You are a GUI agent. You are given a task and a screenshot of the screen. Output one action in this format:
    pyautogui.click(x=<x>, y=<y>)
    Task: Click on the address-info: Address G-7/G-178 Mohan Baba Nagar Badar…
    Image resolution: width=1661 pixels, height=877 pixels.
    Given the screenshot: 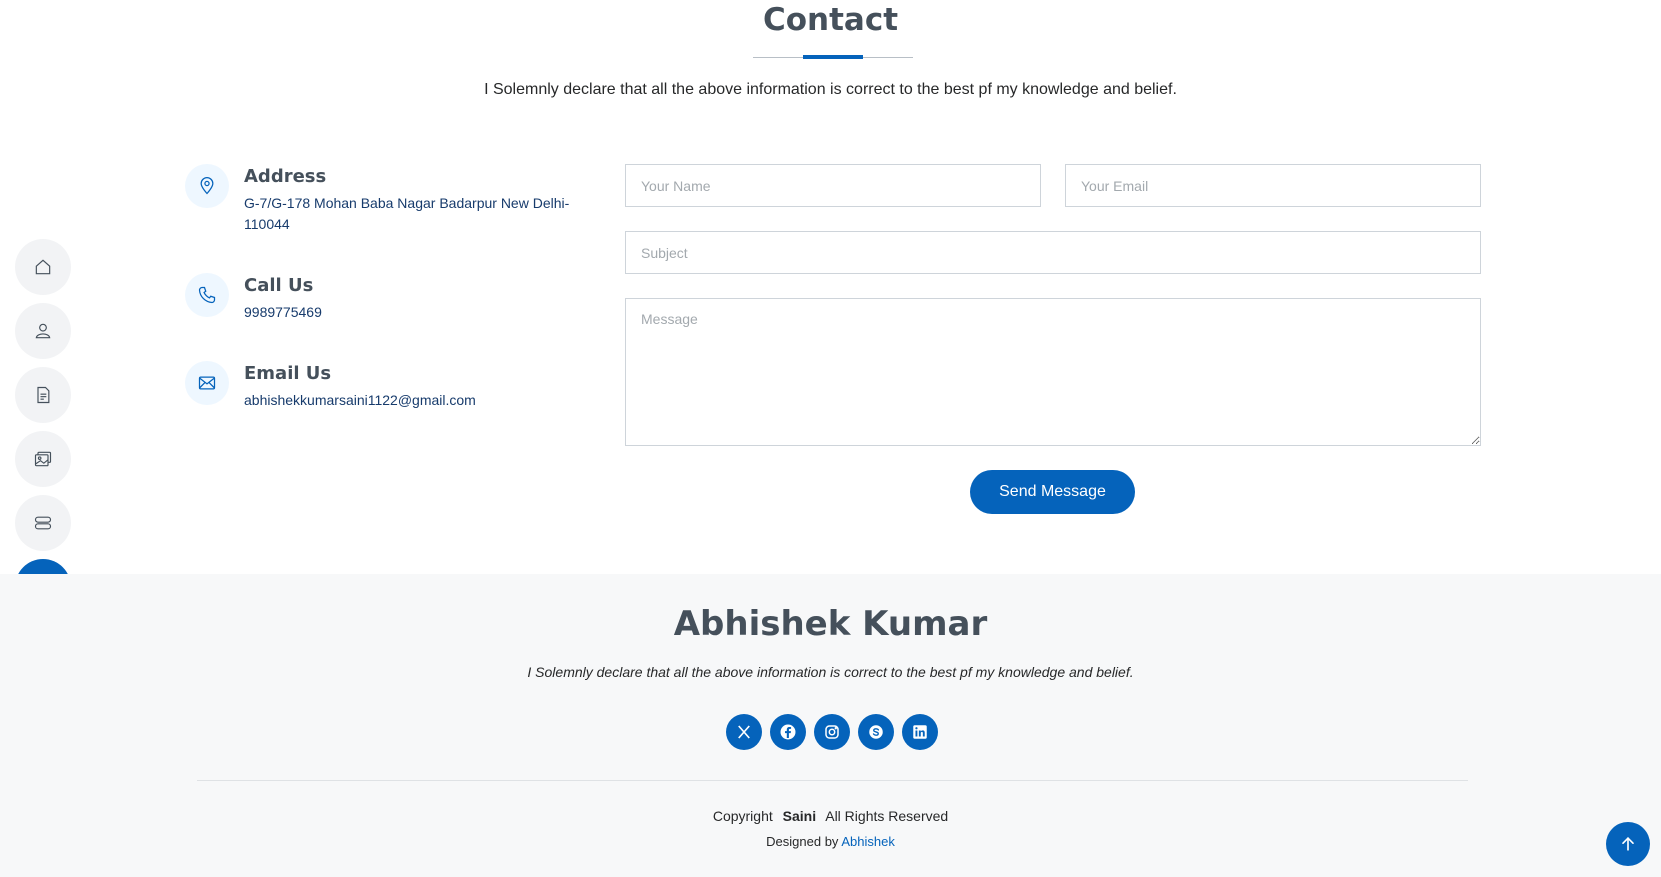 What is the action you would take?
    pyautogui.click(x=379, y=199)
    